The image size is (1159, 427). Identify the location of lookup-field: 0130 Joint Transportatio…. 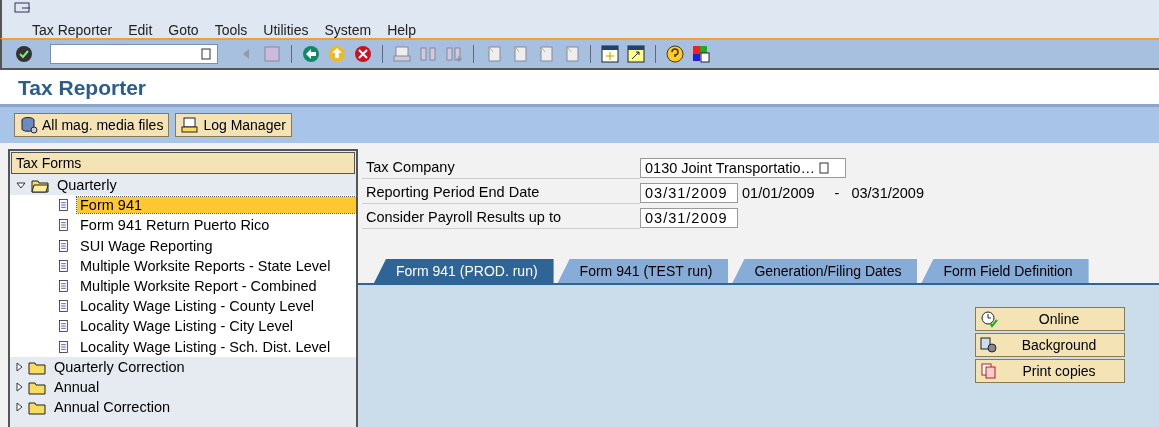
(743, 167).